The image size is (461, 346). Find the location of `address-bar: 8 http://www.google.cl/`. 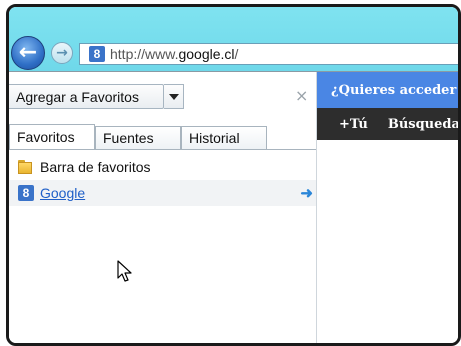

address-bar: 8 http://www.google.cl/ is located at coordinates (268, 54).